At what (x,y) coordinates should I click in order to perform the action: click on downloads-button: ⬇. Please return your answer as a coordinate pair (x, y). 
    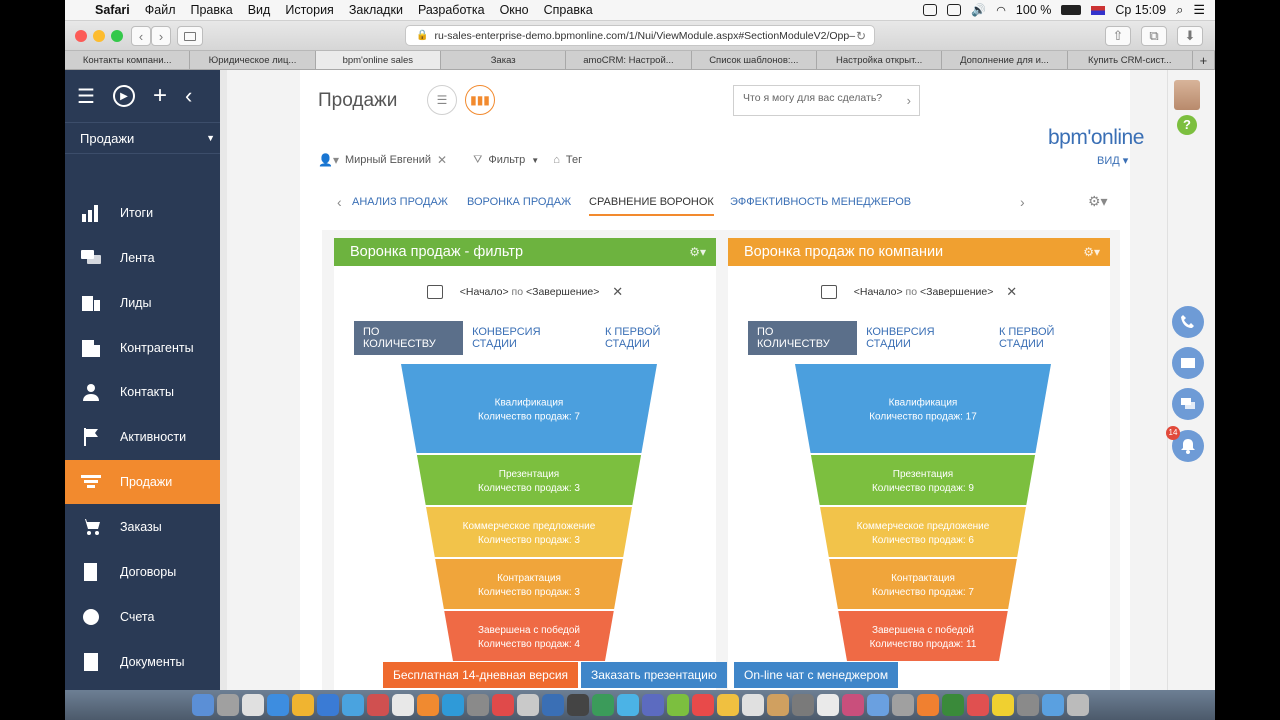
    Looking at the image, I should click on (1190, 36).